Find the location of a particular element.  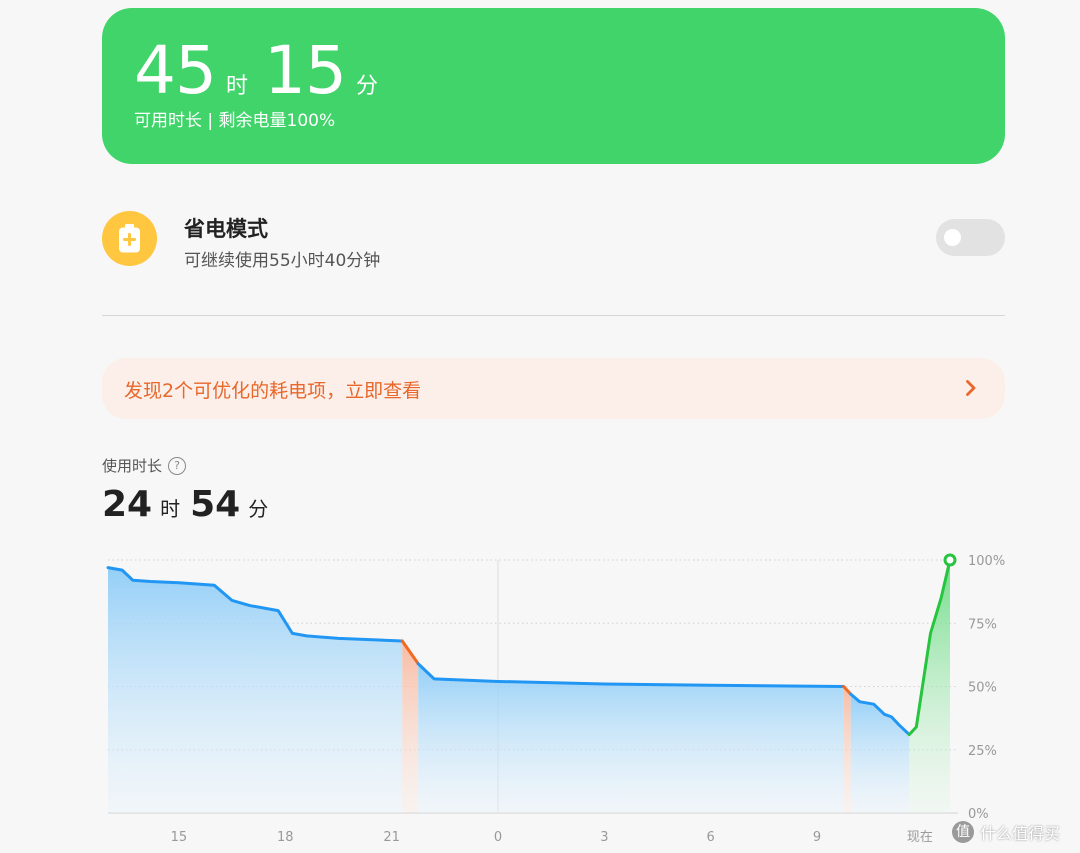

usage-duration: 24 时 54 分 is located at coordinates (190, 504).